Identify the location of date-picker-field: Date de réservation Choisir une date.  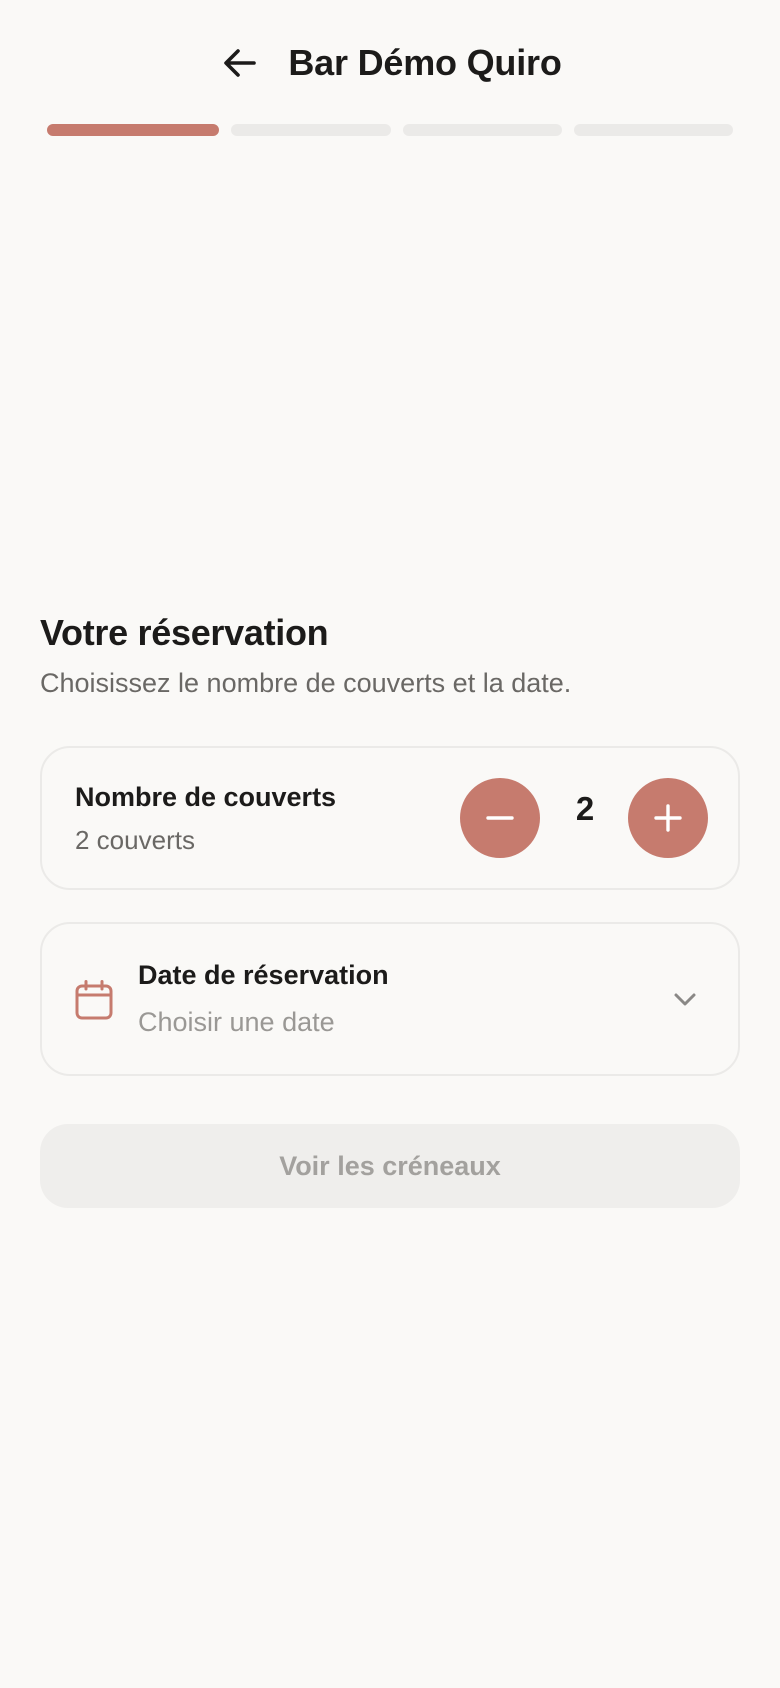
(390, 999).